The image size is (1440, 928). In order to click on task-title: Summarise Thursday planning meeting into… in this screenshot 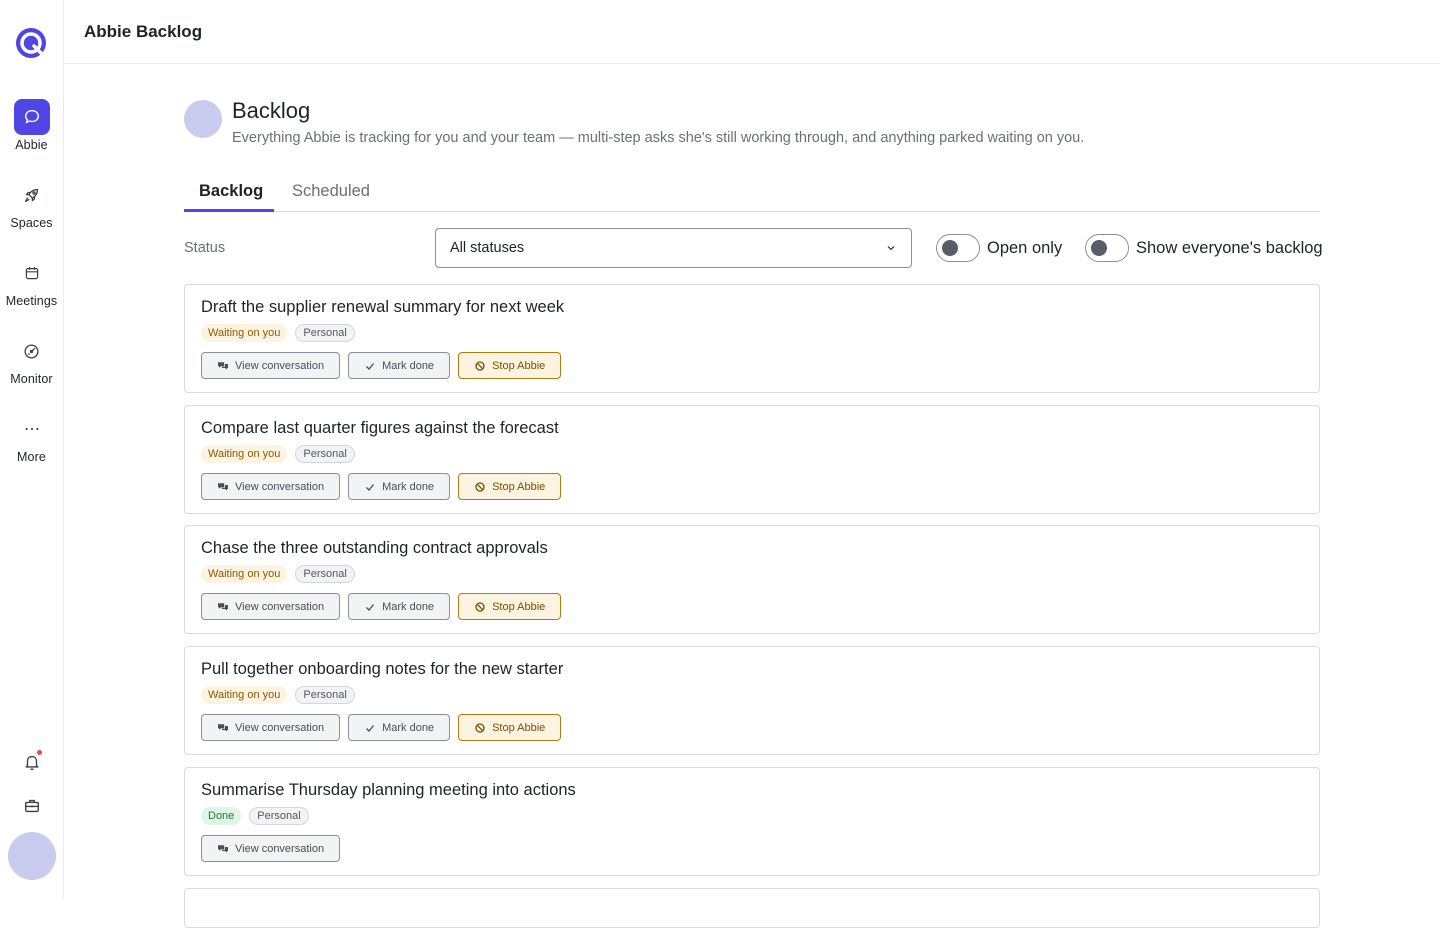, I will do `click(388, 790)`.